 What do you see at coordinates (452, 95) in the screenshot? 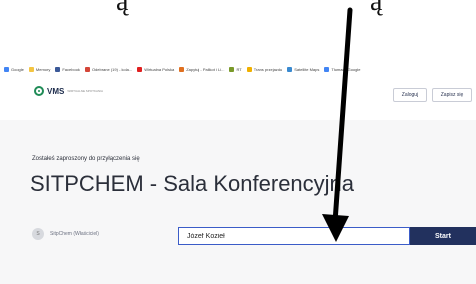
I see `register-button: Zapisz się` at bounding box center [452, 95].